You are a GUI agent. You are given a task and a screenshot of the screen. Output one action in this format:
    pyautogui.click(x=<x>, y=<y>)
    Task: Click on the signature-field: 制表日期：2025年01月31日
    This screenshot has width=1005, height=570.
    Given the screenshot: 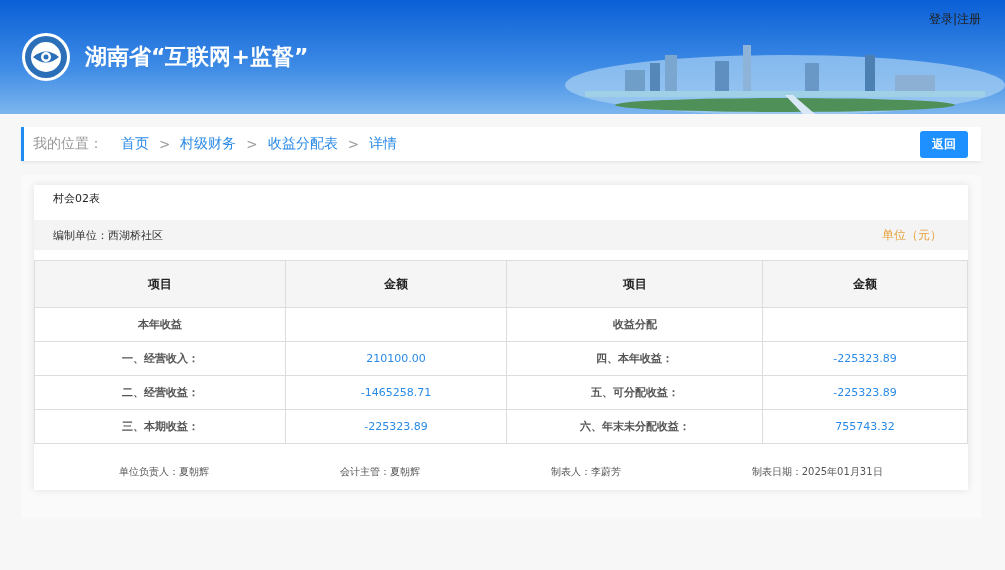 What is the action you would take?
    pyautogui.click(x=817, y=472)
    